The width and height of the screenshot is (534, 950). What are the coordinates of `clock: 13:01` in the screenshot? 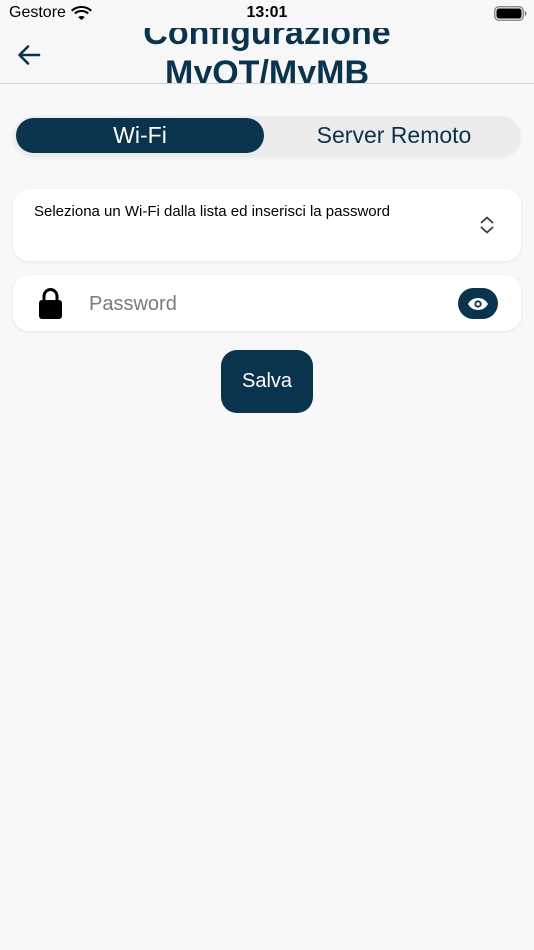 It's located at (267, 12).